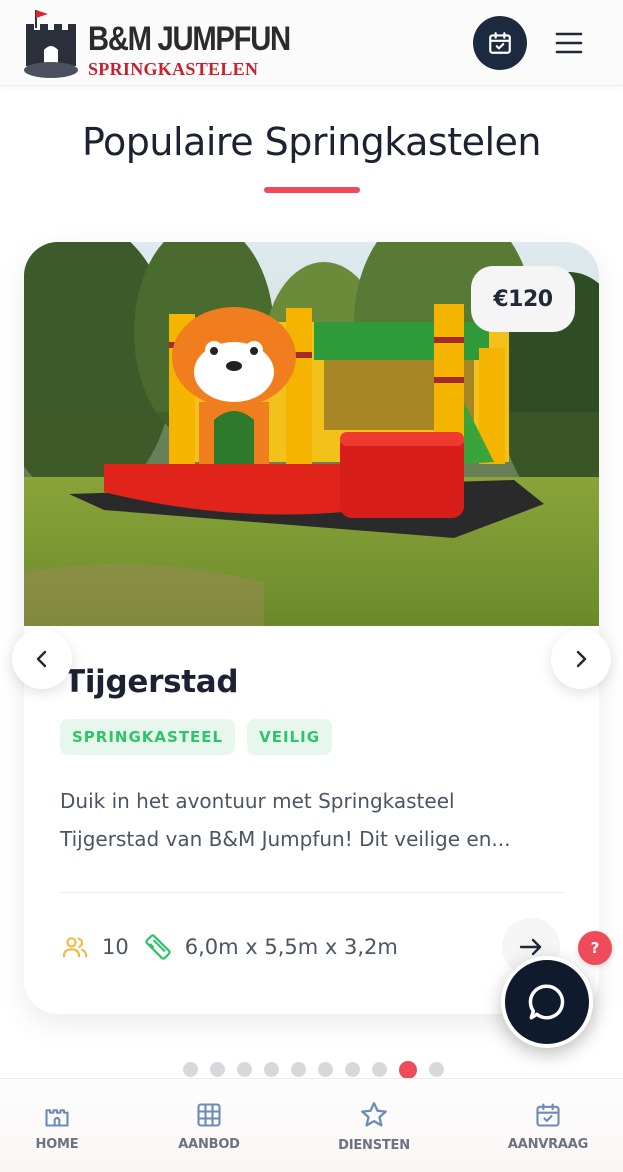 This screenshot has width=623, height=1172. I want to click on chevron-right-icon, so click(581, 659).